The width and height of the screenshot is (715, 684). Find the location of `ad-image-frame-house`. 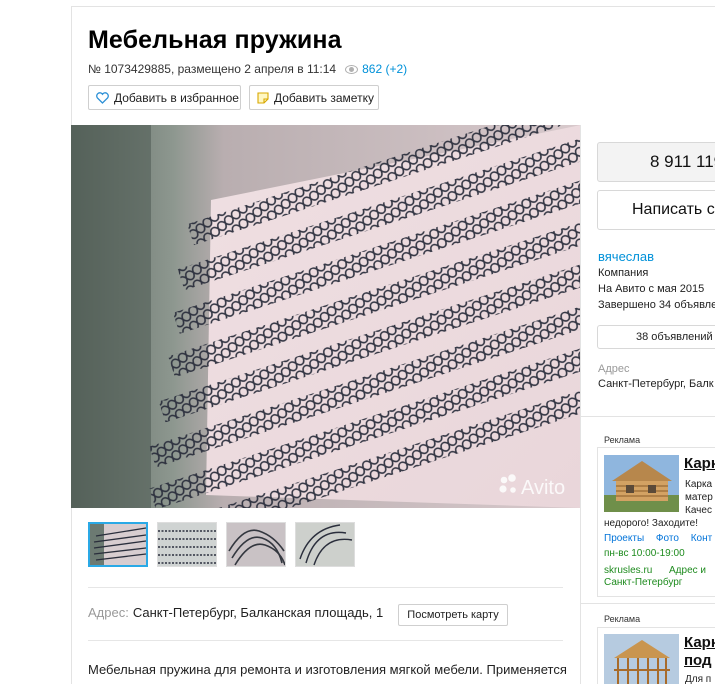

ad-image-frame-house is located at coordinates (641, 659).